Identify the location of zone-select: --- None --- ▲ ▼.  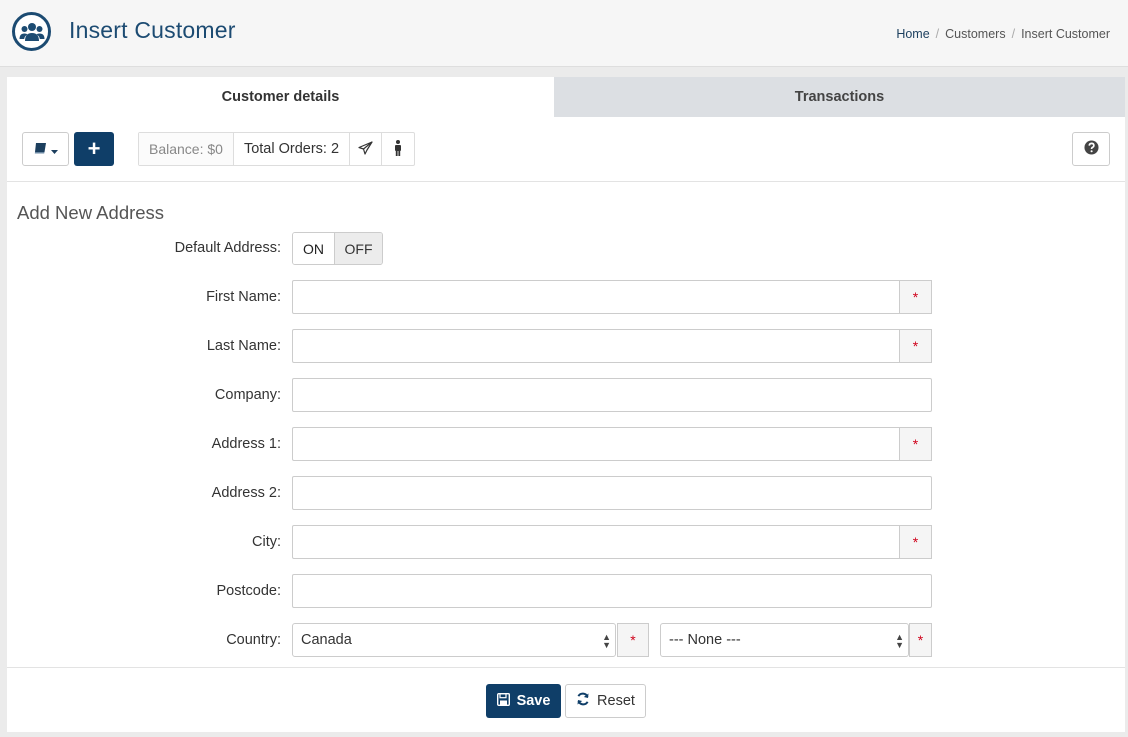
(784, 640).